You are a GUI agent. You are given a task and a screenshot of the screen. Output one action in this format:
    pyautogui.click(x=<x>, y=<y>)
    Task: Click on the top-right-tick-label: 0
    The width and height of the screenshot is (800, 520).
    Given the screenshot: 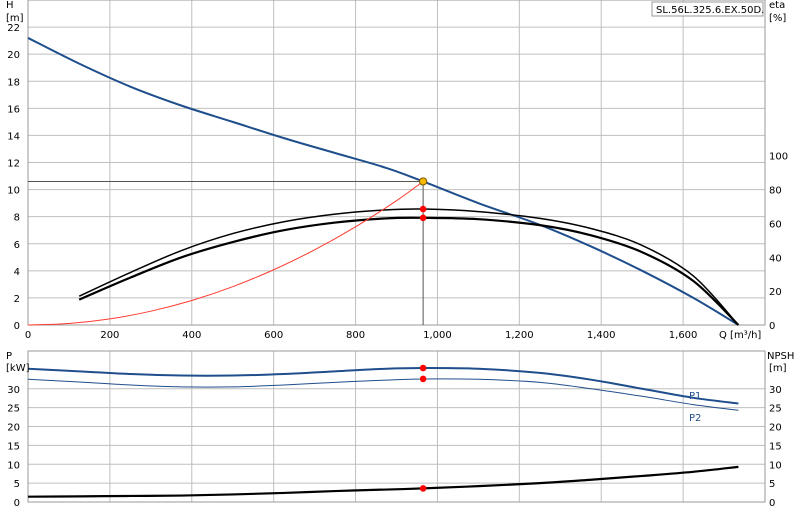 What is the action you would take?
    pyautogui.click(x=772, y=326)
    